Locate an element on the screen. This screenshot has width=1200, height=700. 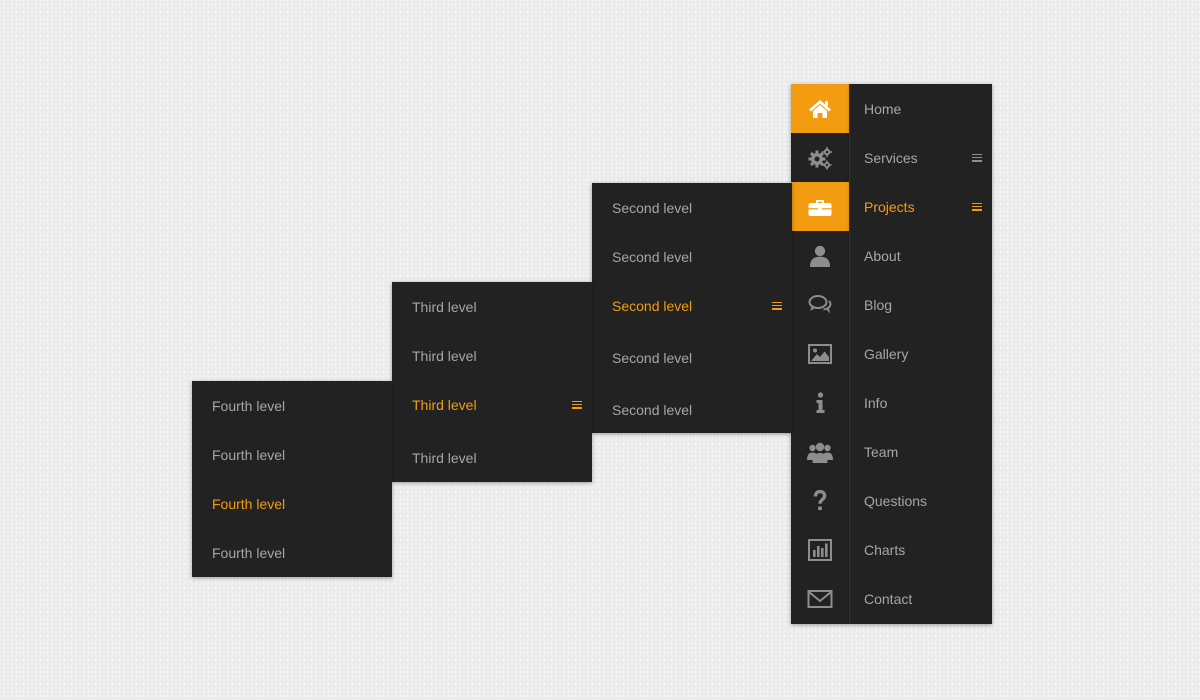
home-icon is located at coordinates (820, 108).